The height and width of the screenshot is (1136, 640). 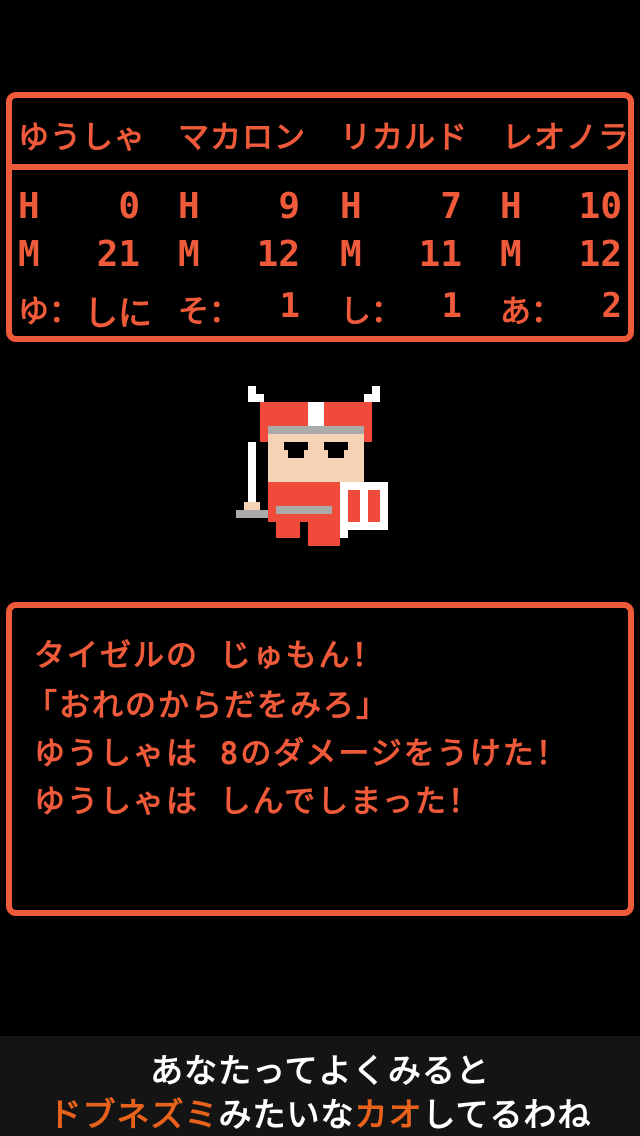 What do you see at coordinates (286, 1114) in the screenshot?
I see `caption-text: みたいな` at bounding box center [286, 1114].